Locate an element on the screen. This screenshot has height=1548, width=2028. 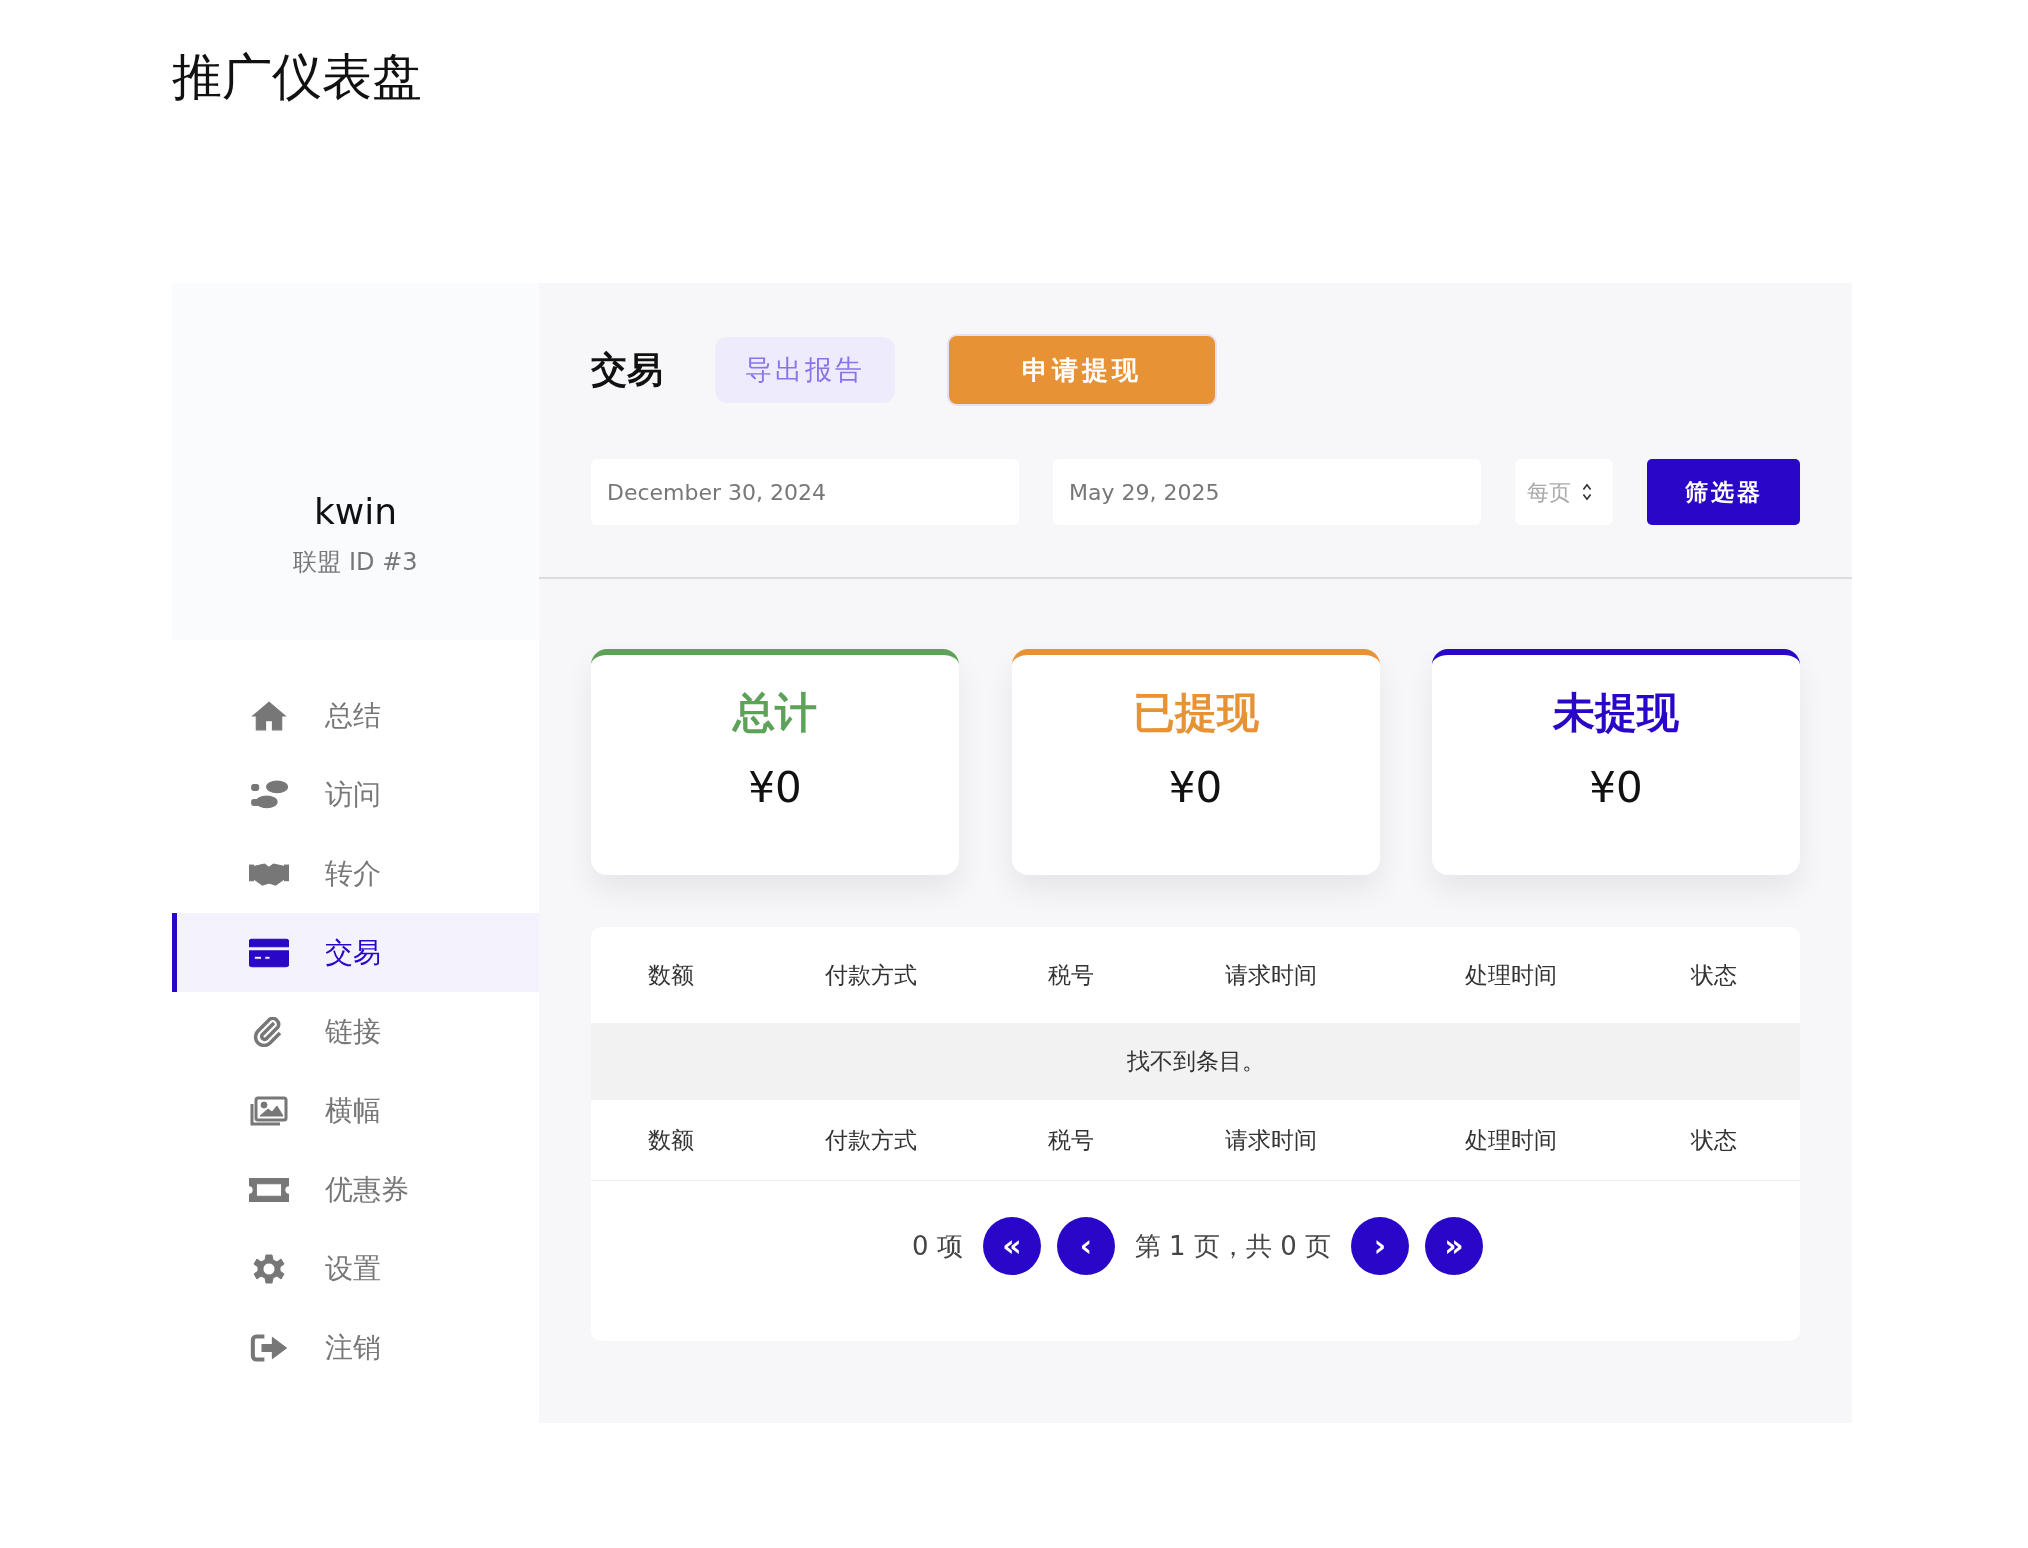
column-header: 数额 is located at coordinates (671, 975).